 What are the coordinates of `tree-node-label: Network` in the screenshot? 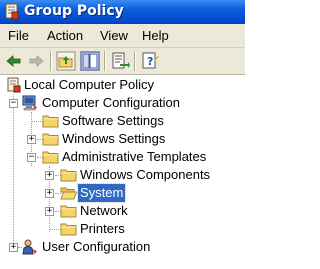 It's located at (104, 210).